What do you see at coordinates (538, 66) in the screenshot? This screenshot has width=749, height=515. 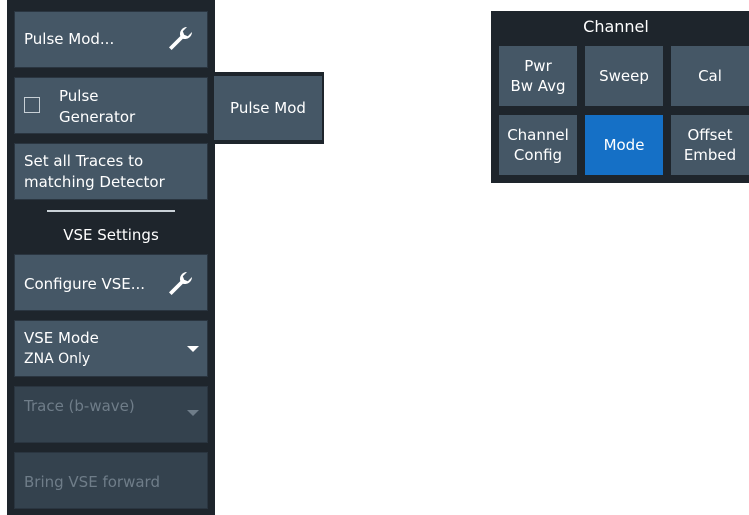 I see `pwr-label: Pwr` at bounding box center [538, 66].